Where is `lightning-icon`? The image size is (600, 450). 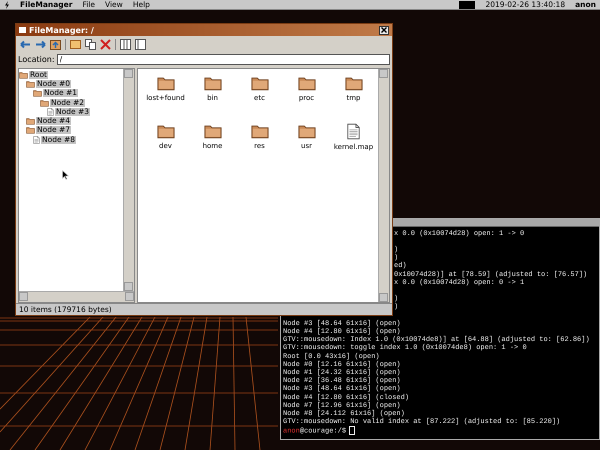 lightning-icon is located at coordinates (7, 4).